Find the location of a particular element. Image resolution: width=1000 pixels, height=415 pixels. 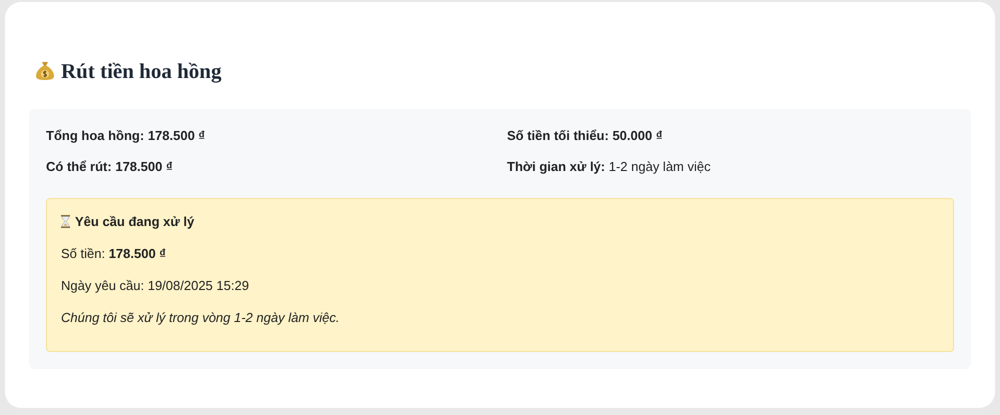

summary-text: Tổng hoa hồng: 178.500 ₫ is located at coordinates (126, 135).